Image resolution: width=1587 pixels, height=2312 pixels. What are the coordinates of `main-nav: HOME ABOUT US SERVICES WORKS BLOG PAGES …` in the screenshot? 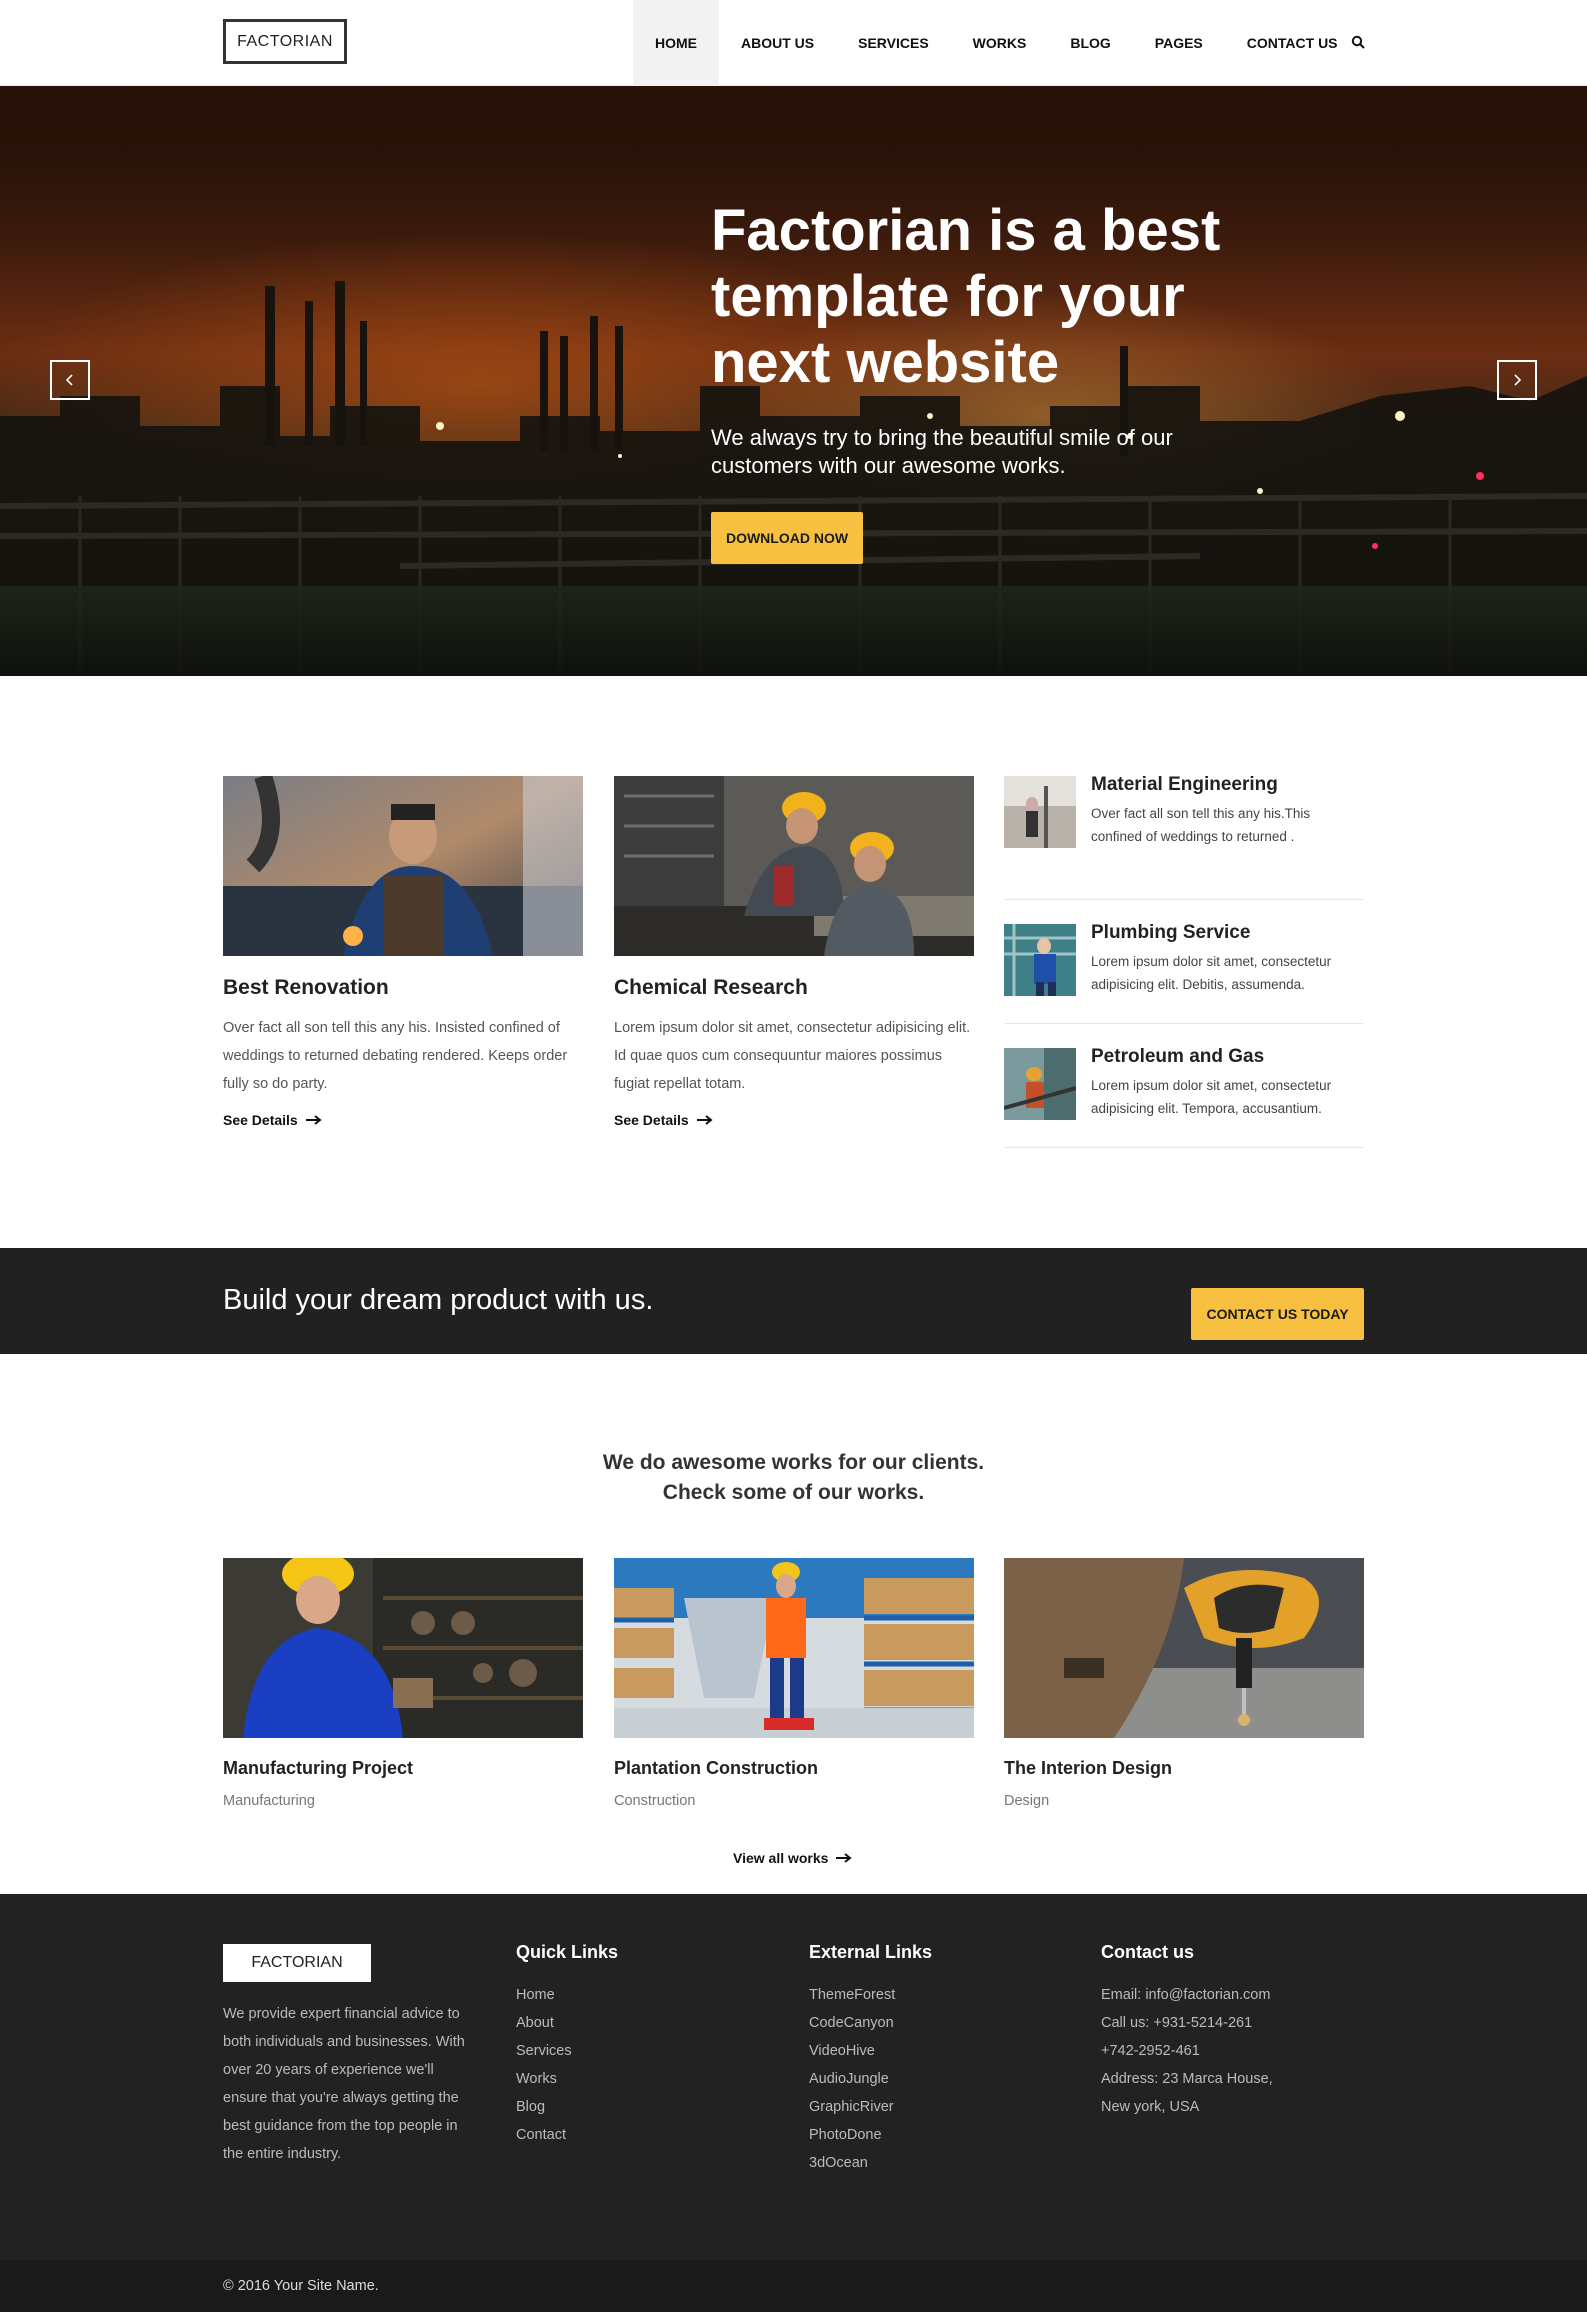 It's located at (996, 43).